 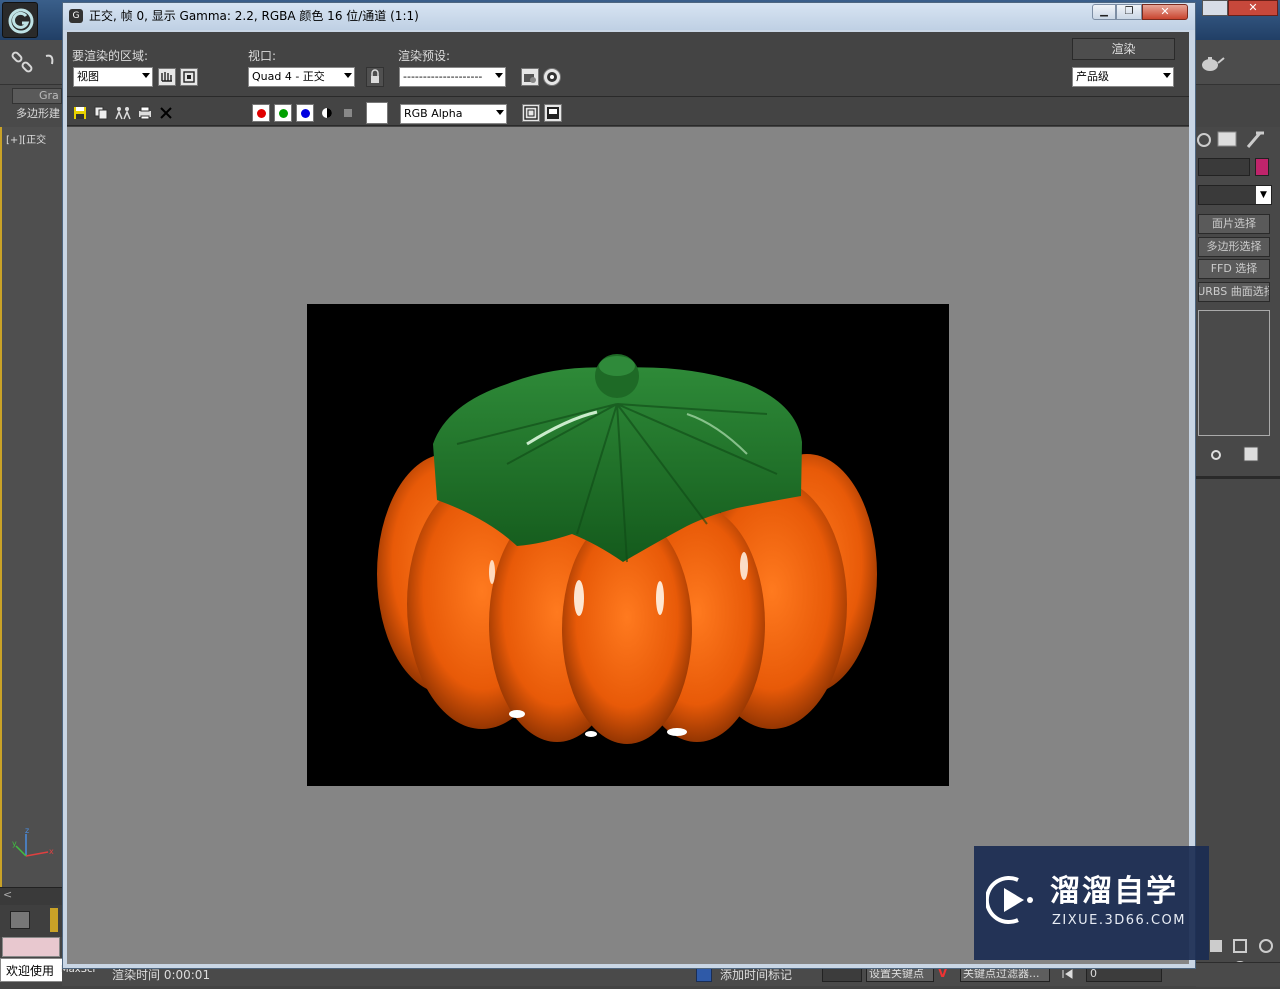 What do you see at coordinates (1104, 12) in the screenshot?
I see `minimize-button: ▁` at bounding box center [1104, 12].